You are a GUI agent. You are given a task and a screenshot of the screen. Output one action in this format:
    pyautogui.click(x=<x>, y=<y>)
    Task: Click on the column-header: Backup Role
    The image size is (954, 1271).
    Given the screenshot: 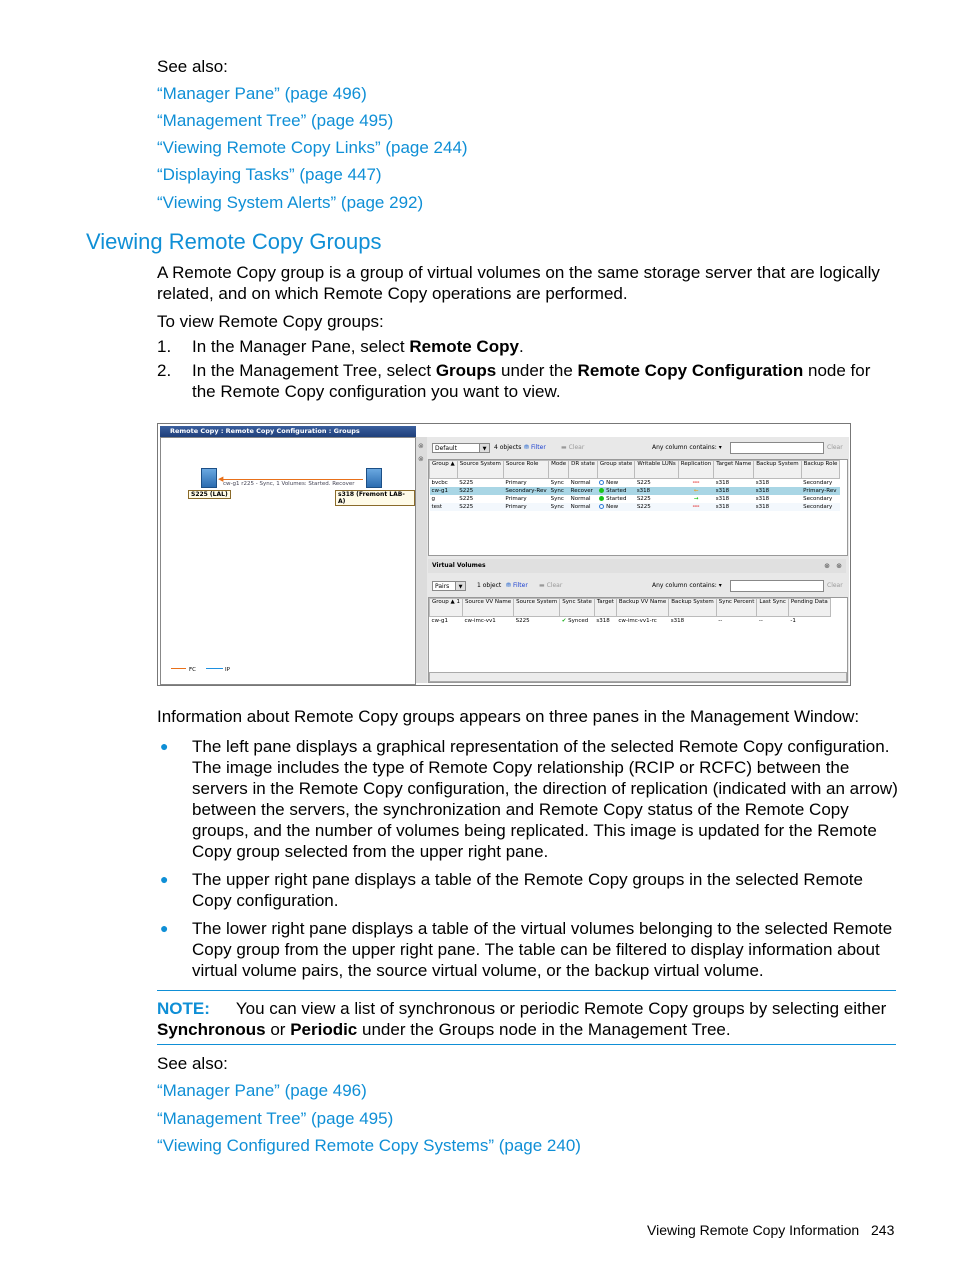 What is the action you would take?
    pyautogui.click(x=820, y=469)
    